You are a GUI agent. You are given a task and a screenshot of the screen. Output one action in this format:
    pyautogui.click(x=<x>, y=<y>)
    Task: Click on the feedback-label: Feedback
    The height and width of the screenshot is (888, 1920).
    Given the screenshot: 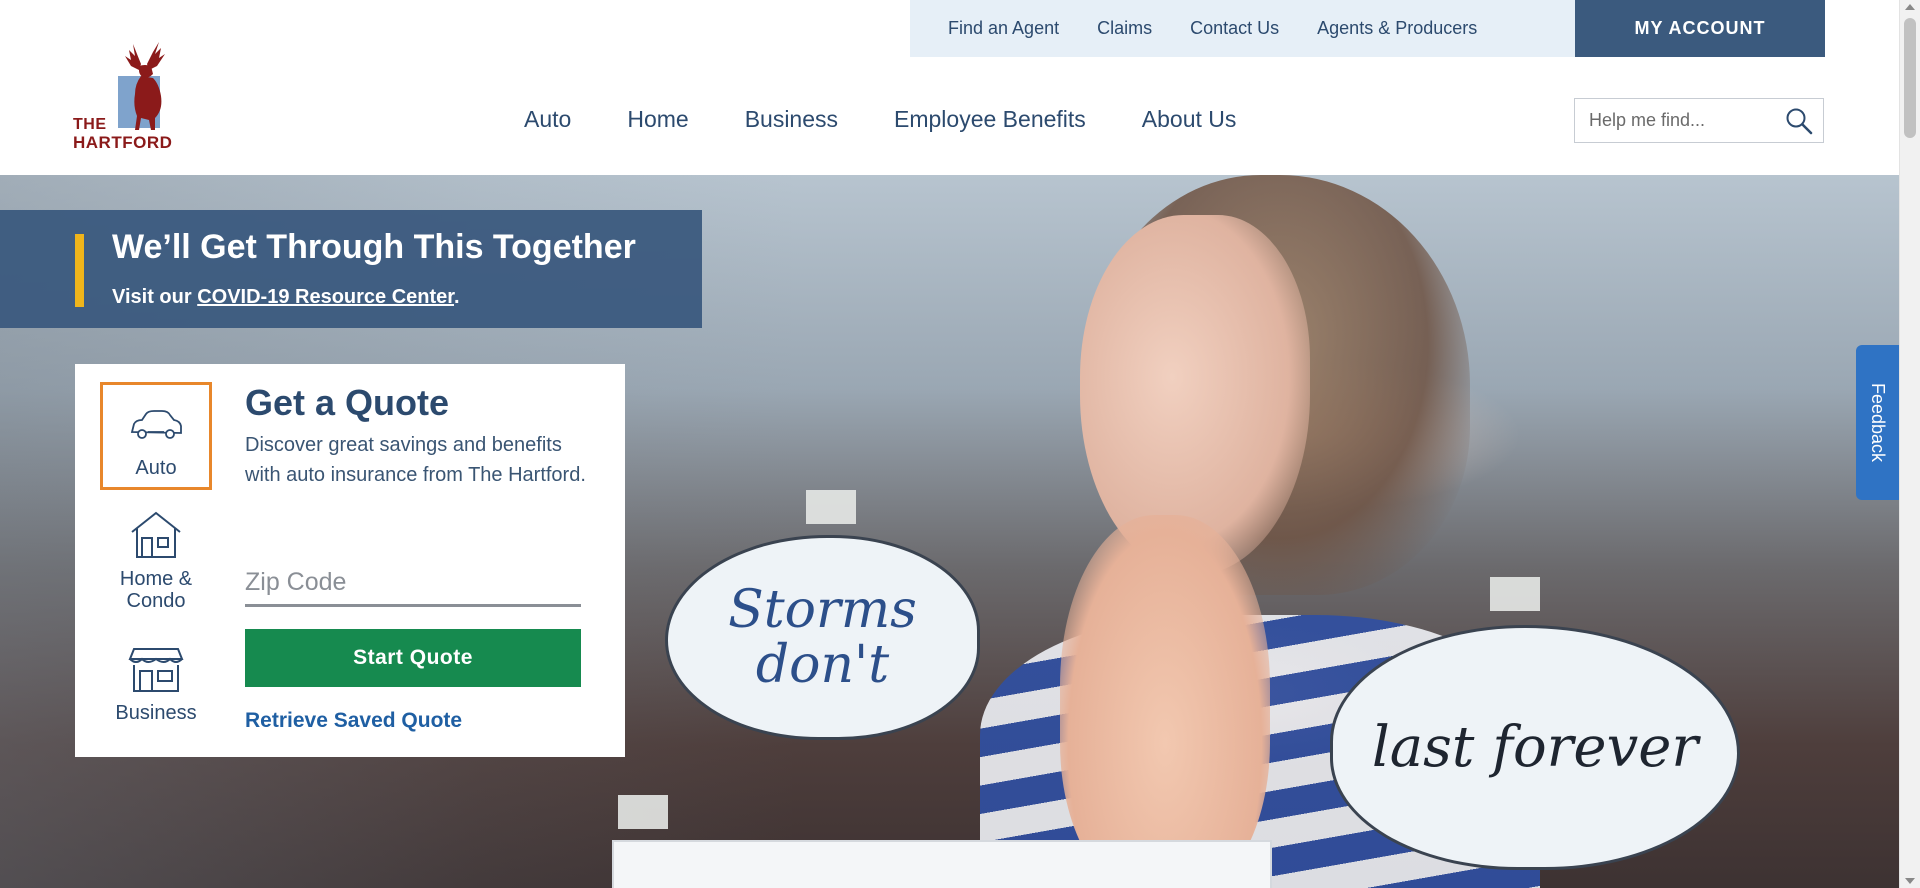 What is the action you would take?
    pyautogui.click(x=1878, y=422)
    